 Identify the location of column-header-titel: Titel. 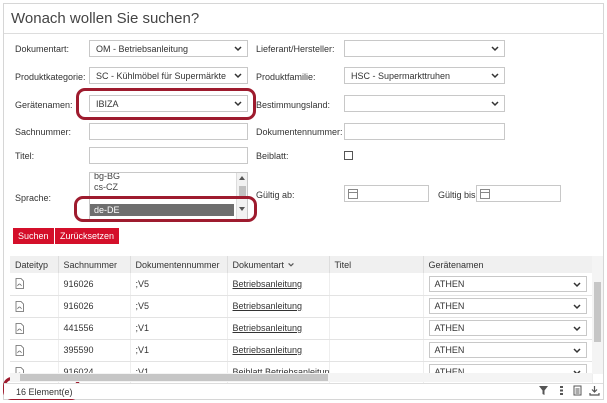
(376, 264).